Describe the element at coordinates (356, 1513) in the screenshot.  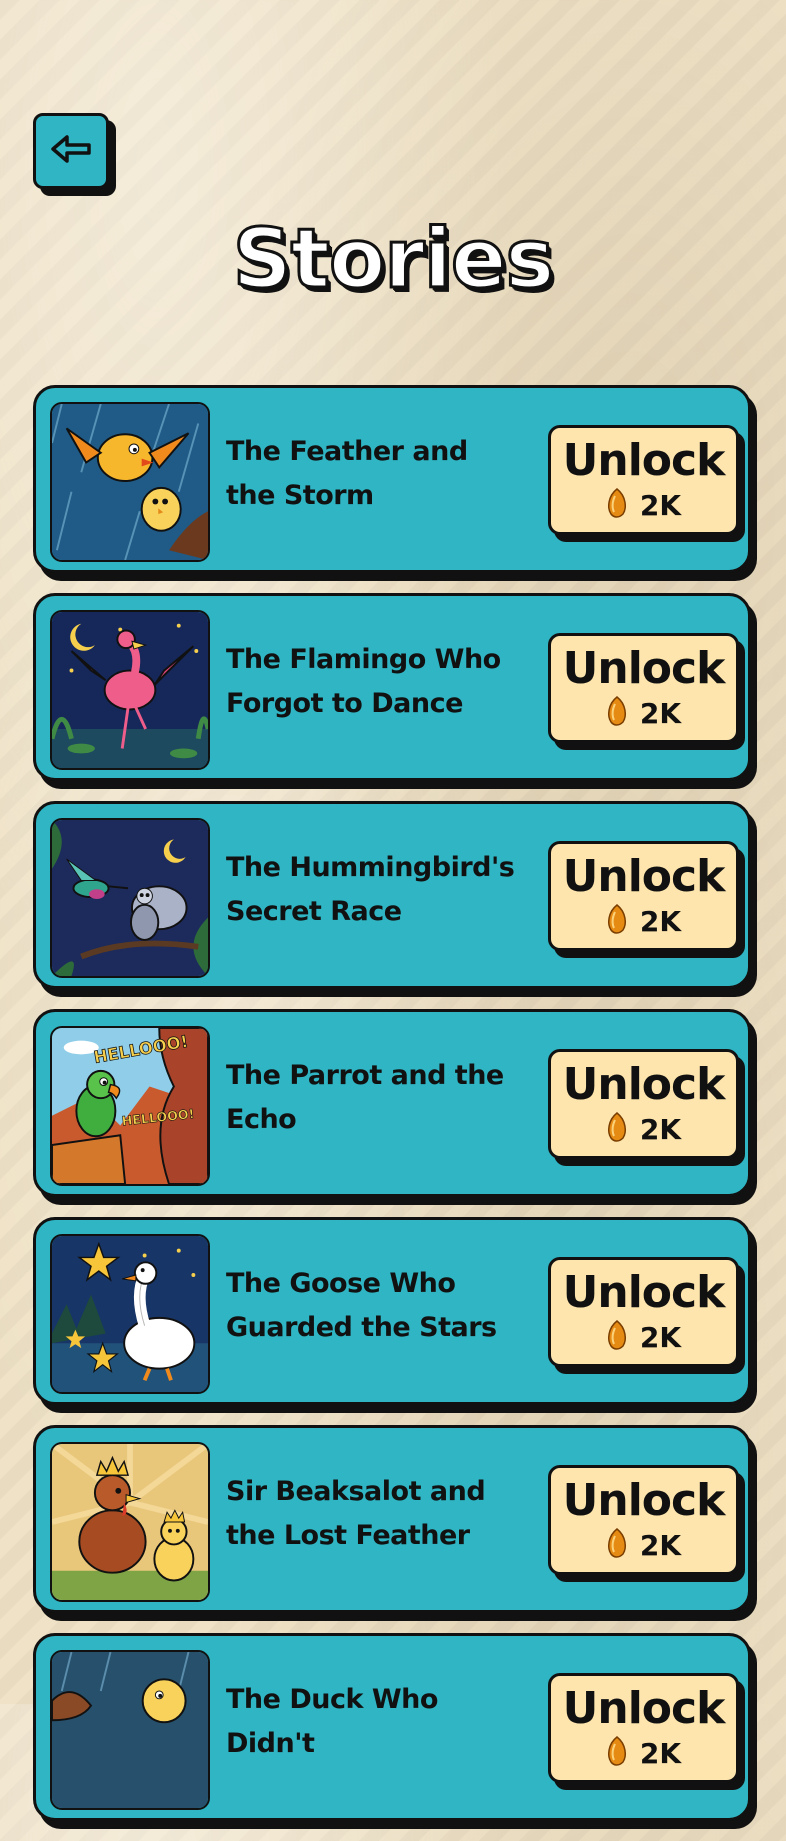
I see `story-title: Sir Beaksalot and the Lost Feather` at that location.